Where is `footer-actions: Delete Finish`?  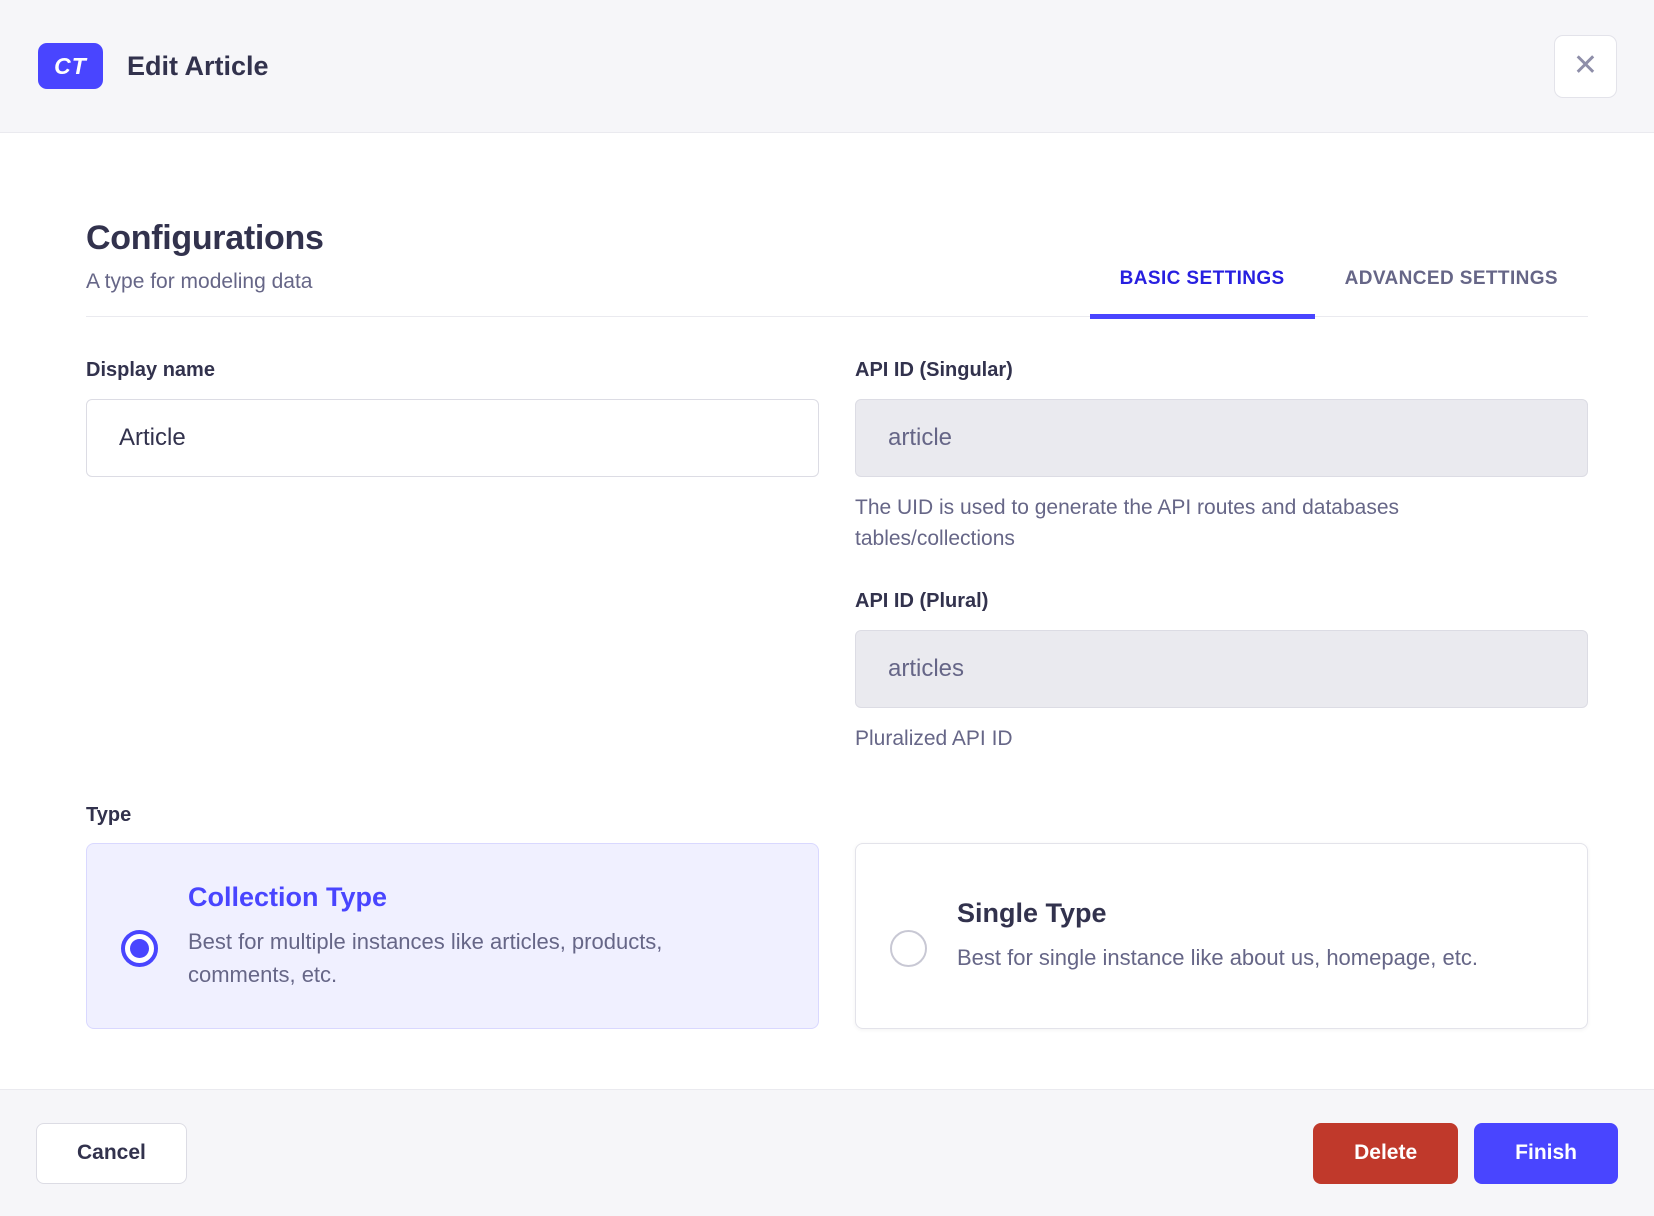
footer-actions: Delete Finish is located at coordinates (1465, 1153).